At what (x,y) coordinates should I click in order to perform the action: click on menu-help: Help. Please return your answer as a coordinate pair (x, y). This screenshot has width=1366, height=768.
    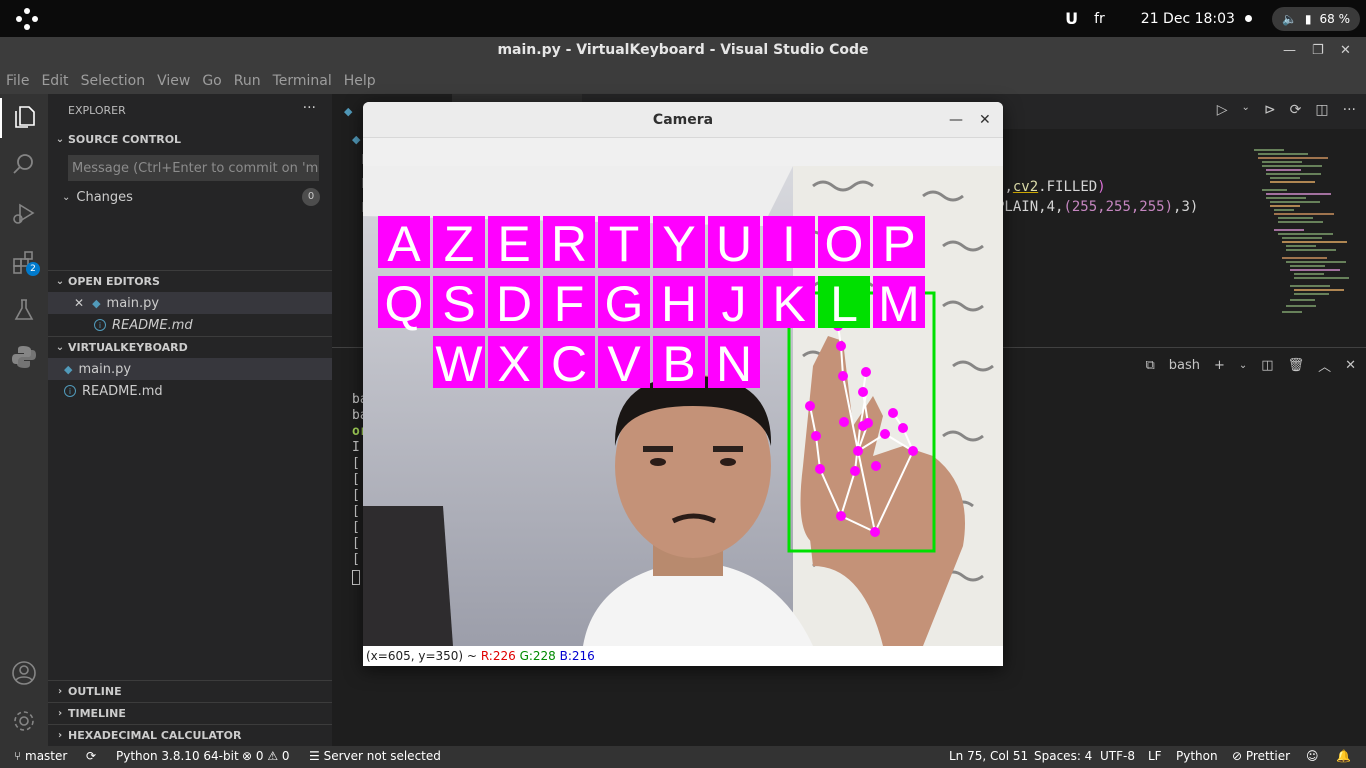
    Looking at the image, I should click on (360, 81).